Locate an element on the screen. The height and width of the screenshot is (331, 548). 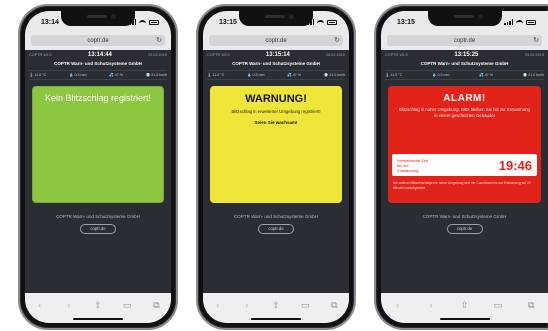
warning-subtext: Seien Sie wachsam! is located at coordinates (276, 122).